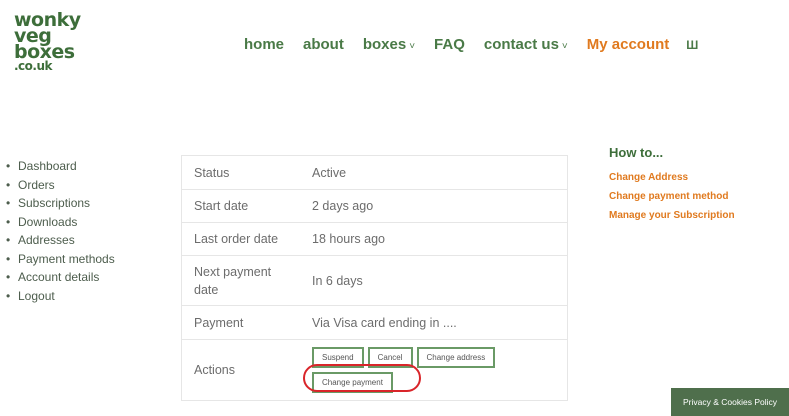 This screenshot has width=789, height=416. Describe the element at coordinates (54, 203) in the screenshot. I see `sidebar-item-label: Subscriptions` at that location.